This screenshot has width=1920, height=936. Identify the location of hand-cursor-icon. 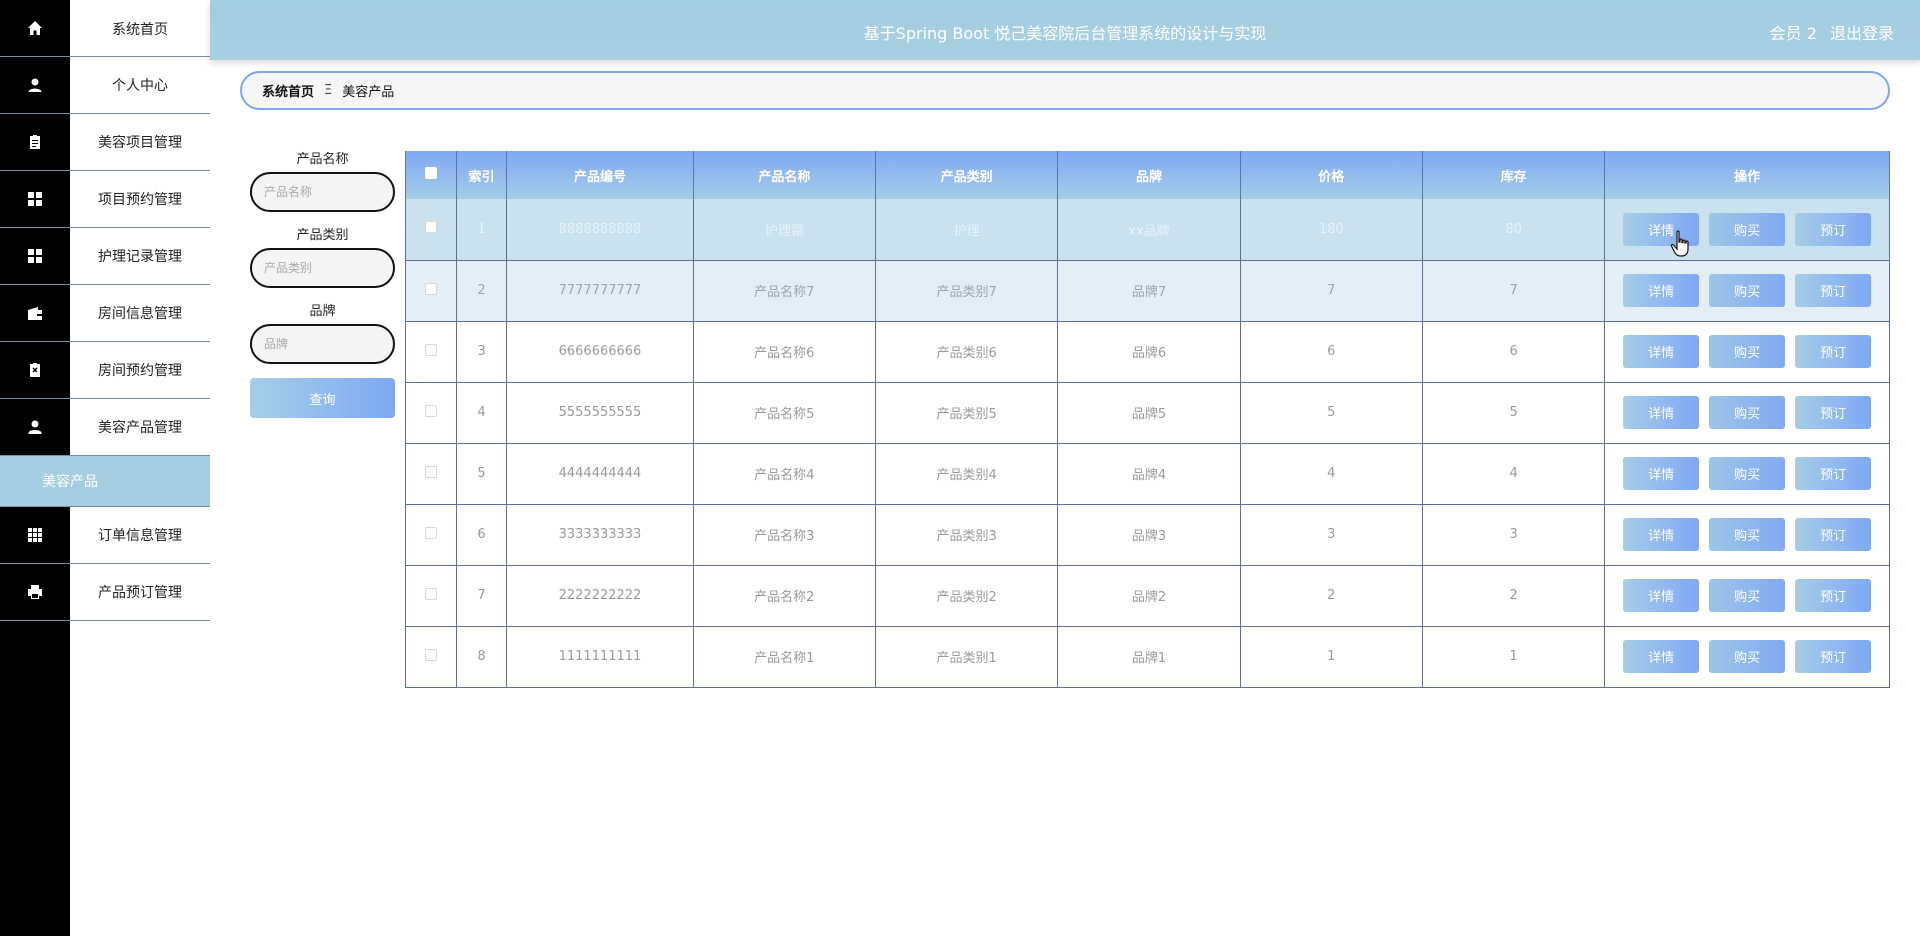
(1679, 243).